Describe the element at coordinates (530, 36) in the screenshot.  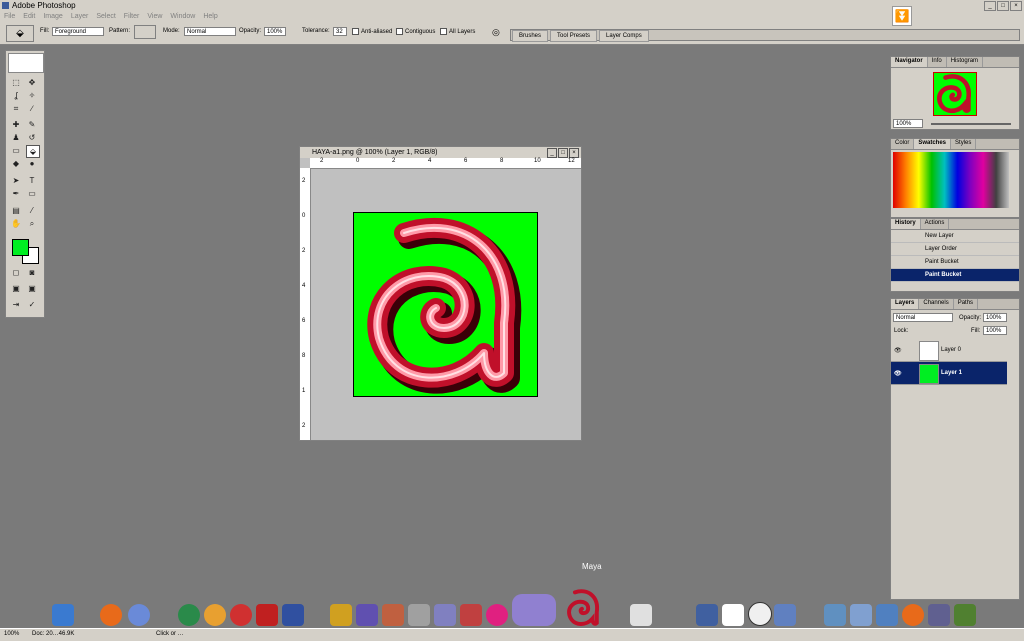
I see `palette-well-brushes: Brushes` at that location.